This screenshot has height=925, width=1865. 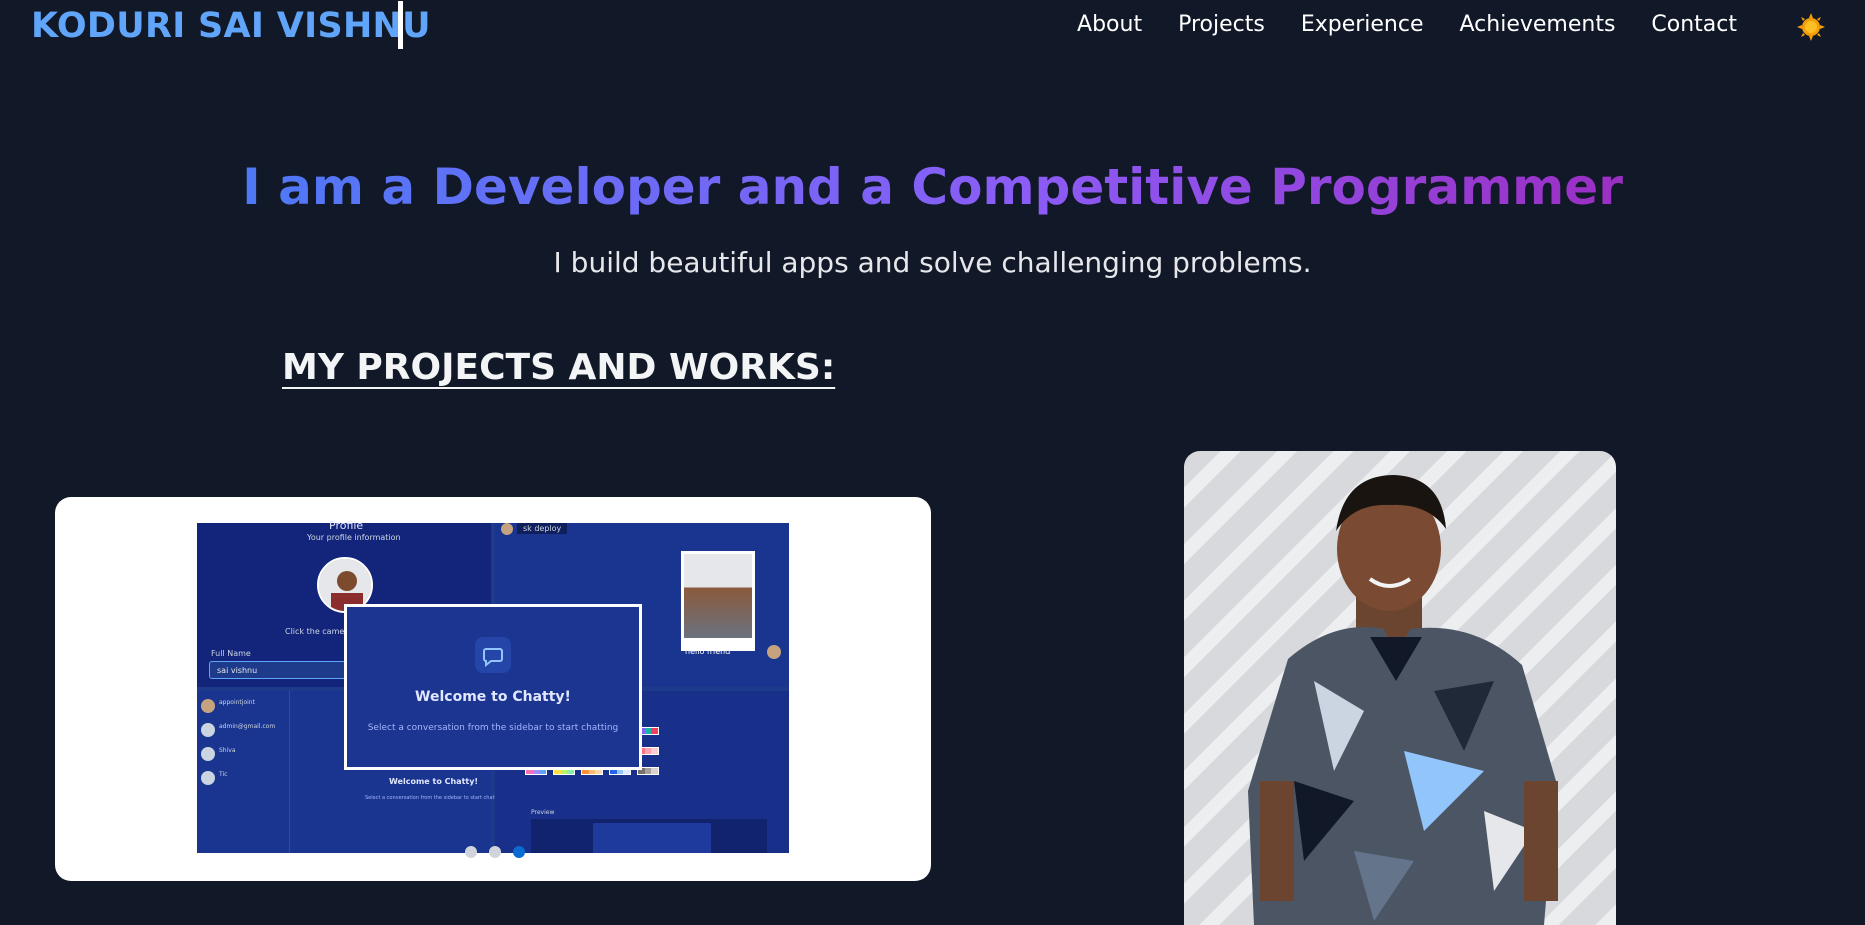 What do you see at coordinates (718, 596) in the screenshot?
I see `mock-photo-image` at bounding box center [718, 596].